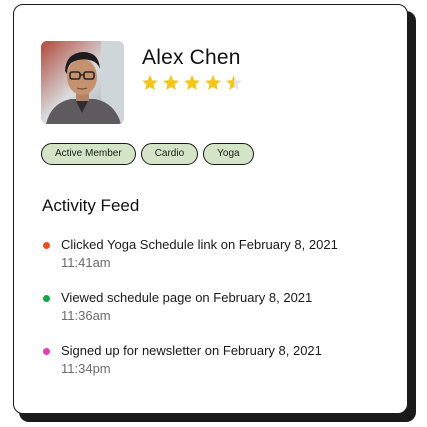 This screenshot has width=427, height=427. Describe the element at coordinates (86, 262) in the screenshot. I see `activity-time: 11:41am` at that location.